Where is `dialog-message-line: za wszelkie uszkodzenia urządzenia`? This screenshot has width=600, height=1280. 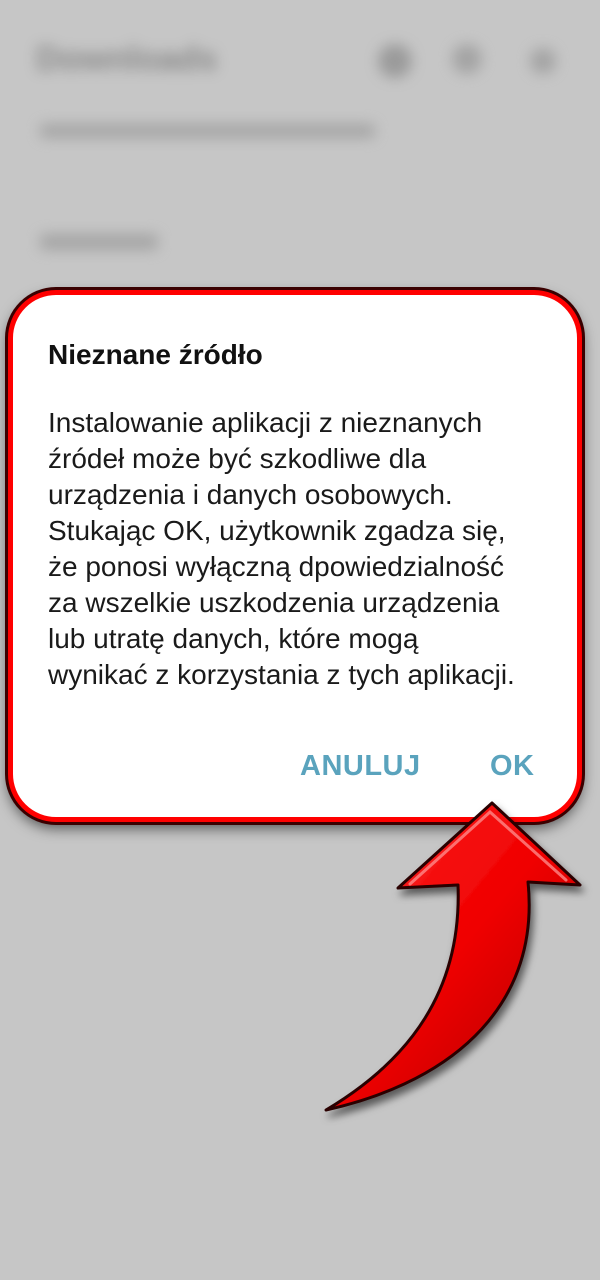 dialog-message-line: za wszelkie uszkodzenia urządzenia is located at coordinates (274, 602).